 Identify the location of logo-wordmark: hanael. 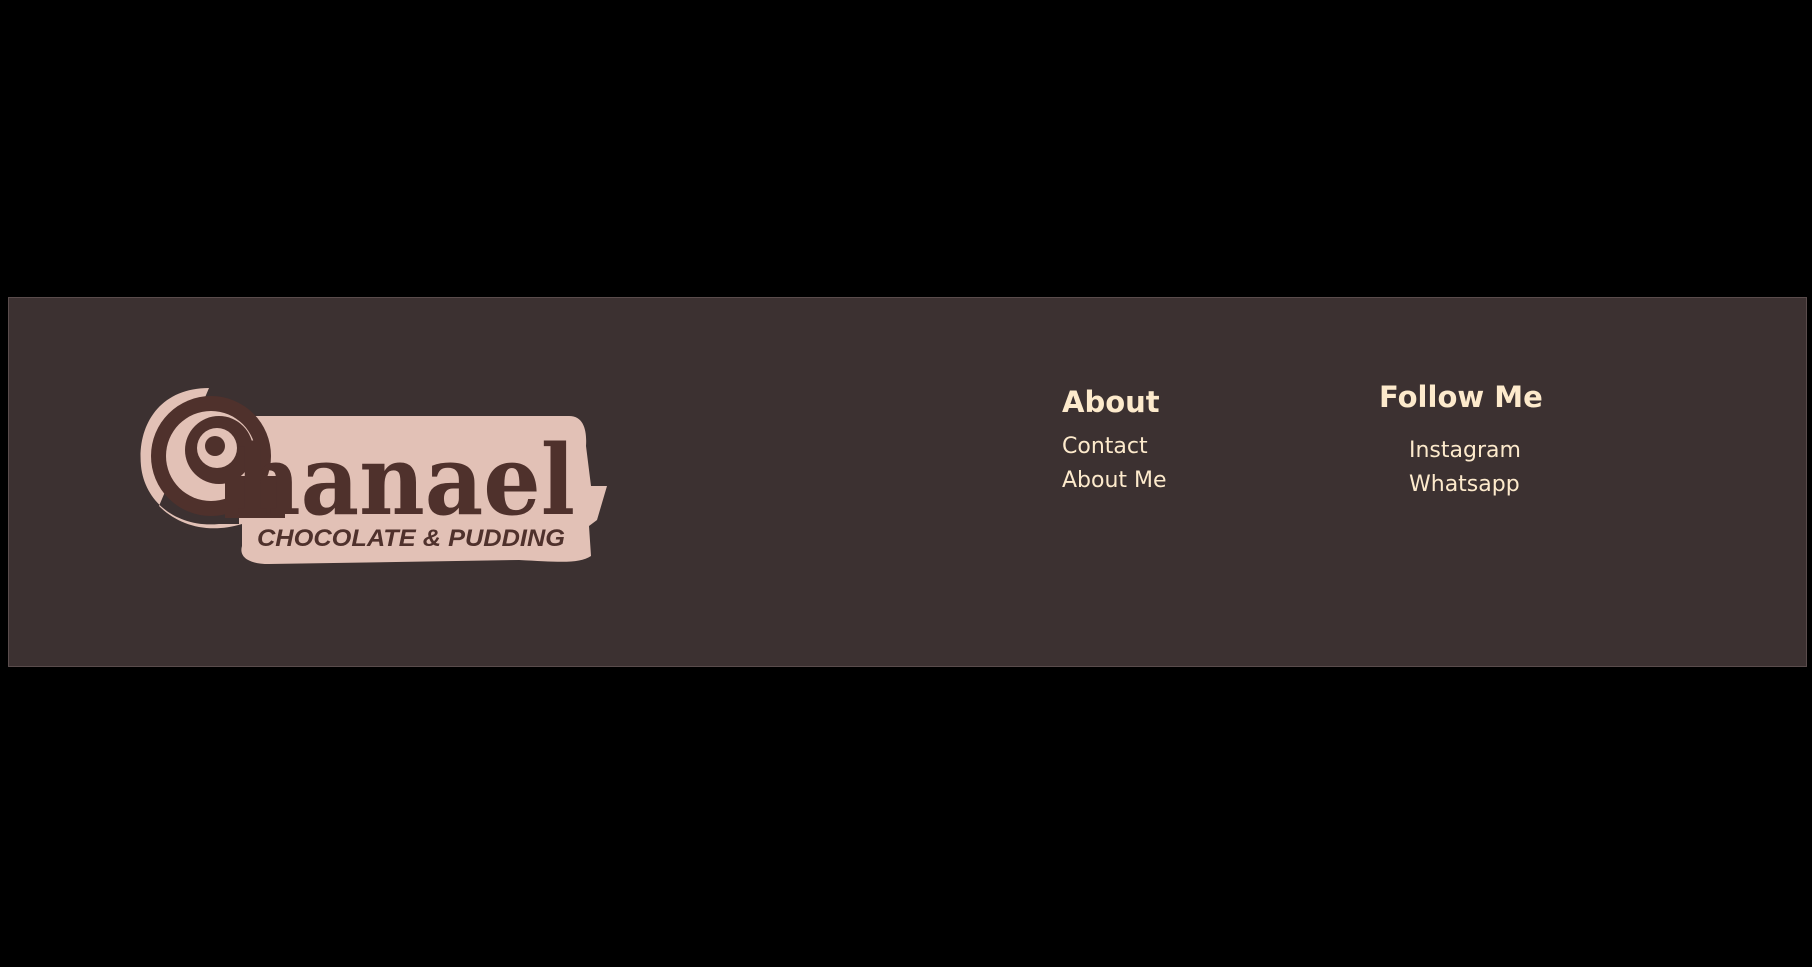
(405, 480).